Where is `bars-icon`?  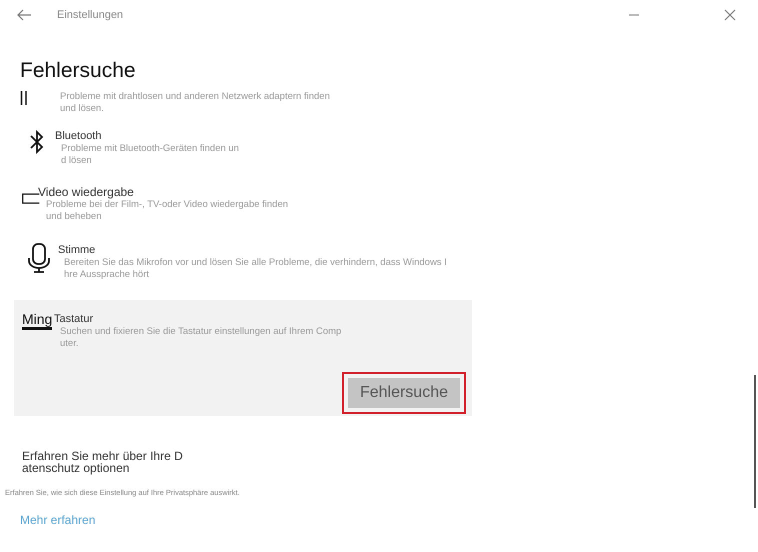
bars-icon is located at coordinates (24, 98).